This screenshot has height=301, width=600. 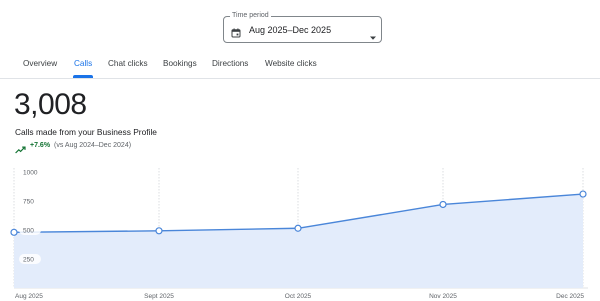 What do you see at coordinates (128, 64) in the screenshot?
I see `tab-chat-clicks: Chat clicks` at bounding box center [128, 64].